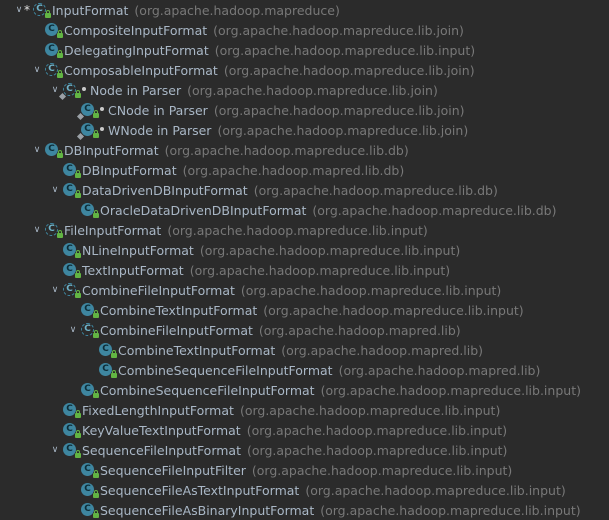  Describe the element at coordinates (165, 190) in the screenshot. I see `class-name: DataDrivenDBInputFormat` at that location.